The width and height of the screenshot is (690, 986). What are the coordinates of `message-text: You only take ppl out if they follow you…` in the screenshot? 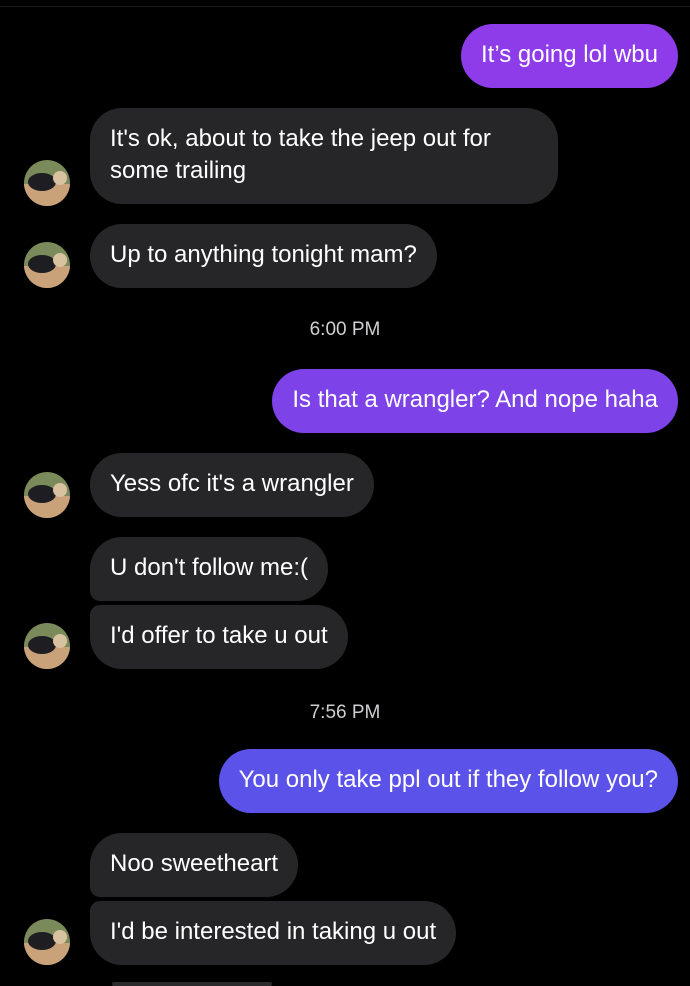 It's located at (448, 779).